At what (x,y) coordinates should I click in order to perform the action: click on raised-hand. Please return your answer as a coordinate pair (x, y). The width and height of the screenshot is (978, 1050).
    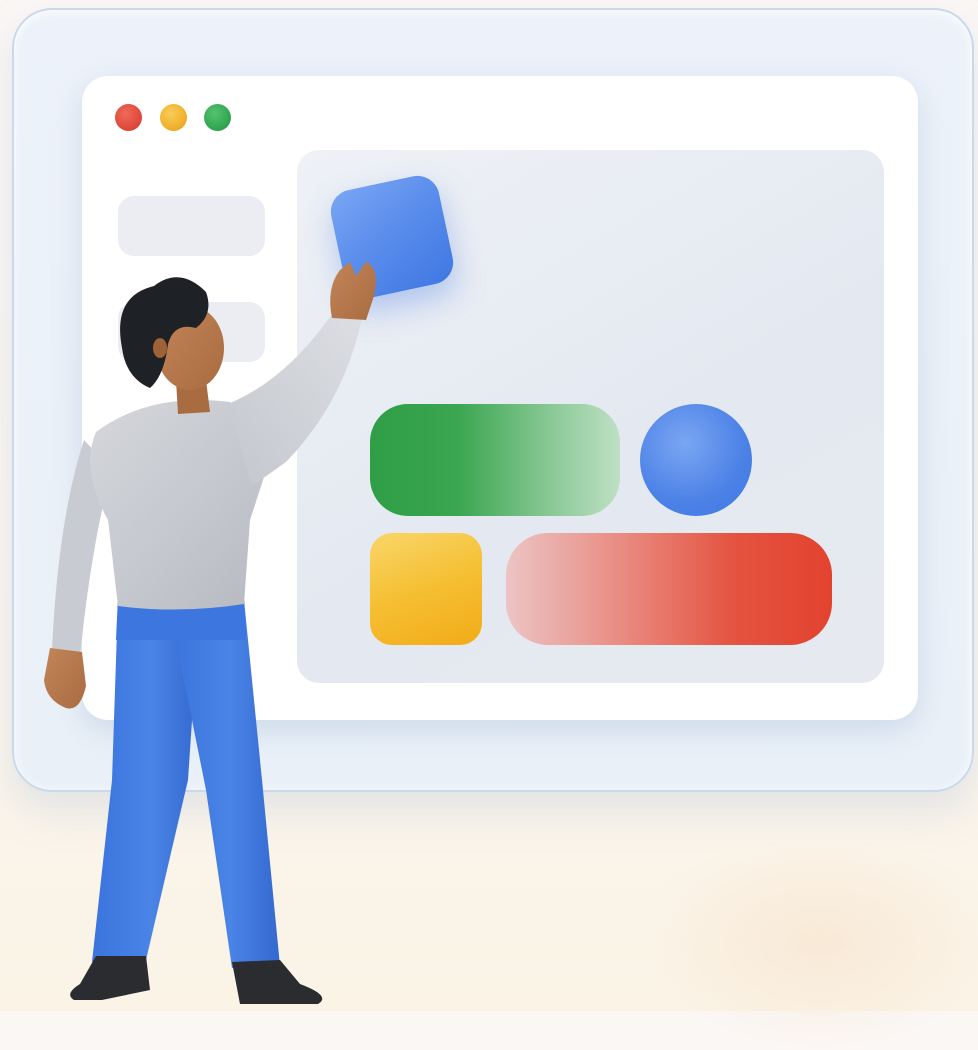
    Looking at the image, I should click on (353, 291).